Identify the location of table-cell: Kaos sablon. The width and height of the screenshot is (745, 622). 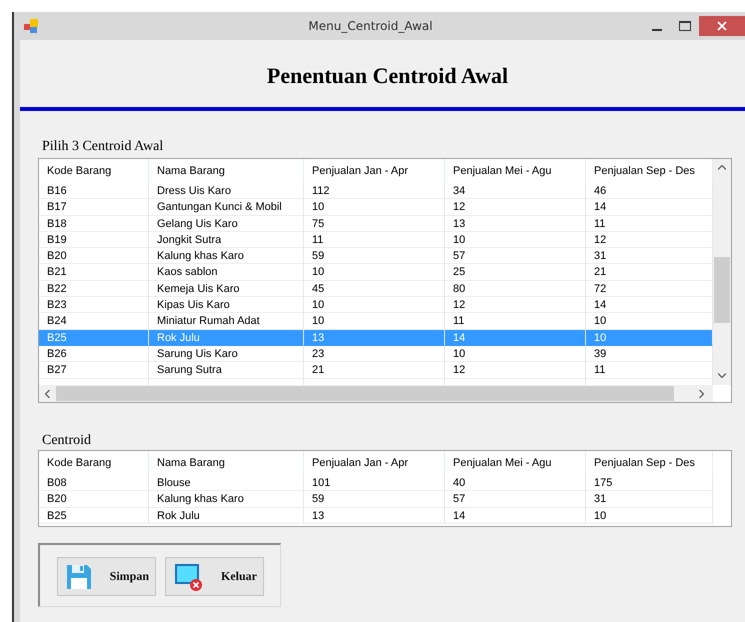
(226, 272).